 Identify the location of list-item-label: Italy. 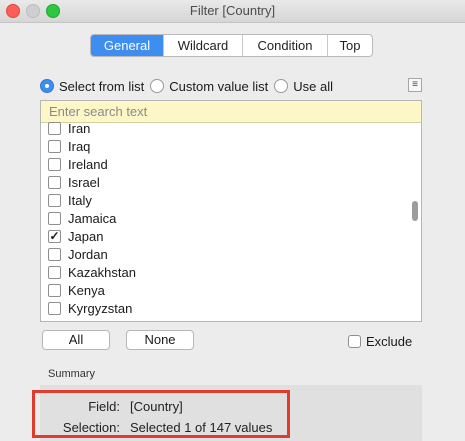
(80, 200).